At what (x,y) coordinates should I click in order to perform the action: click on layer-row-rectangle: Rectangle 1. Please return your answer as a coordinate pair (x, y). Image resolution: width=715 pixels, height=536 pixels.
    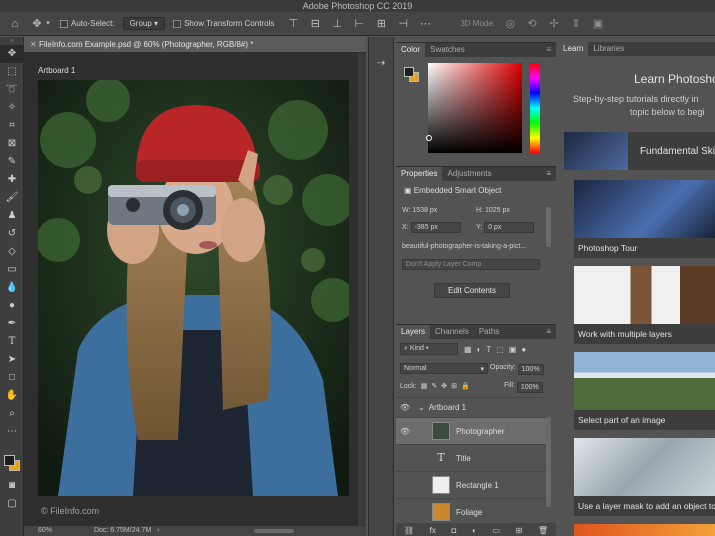
    Looking at the image, I should click on (471, 484).